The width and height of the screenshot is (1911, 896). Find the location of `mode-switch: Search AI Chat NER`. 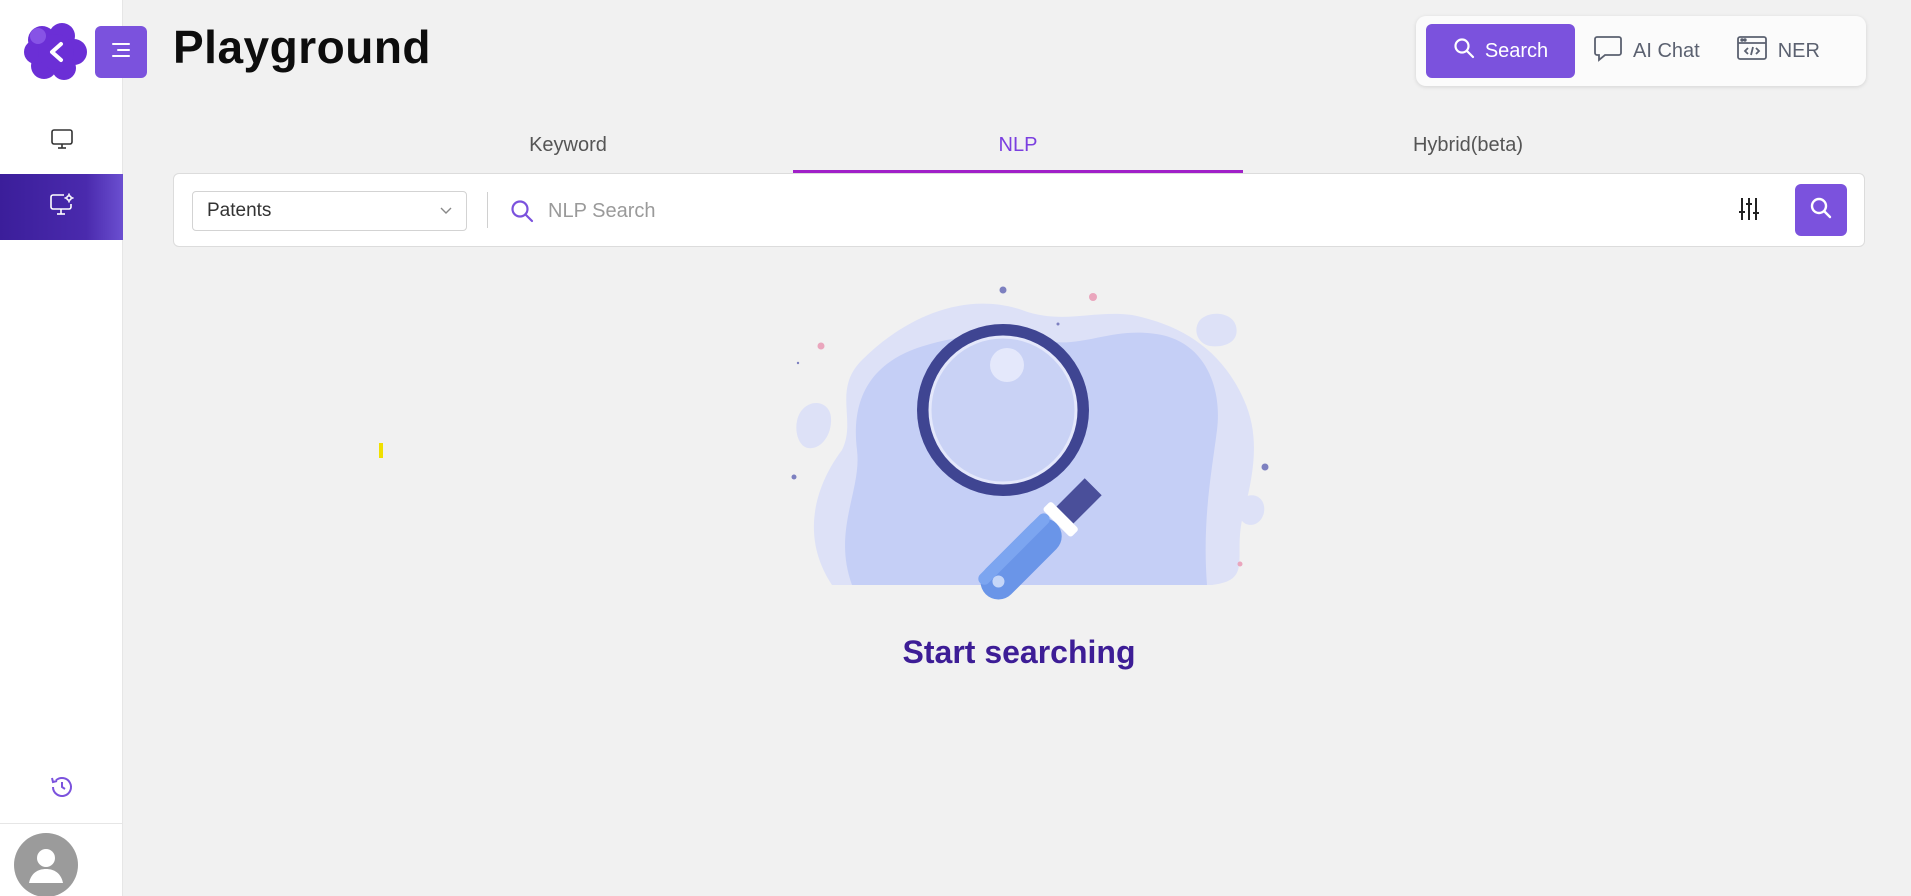

mode-switch: Search AI Chat NER is located at coordinates (1641, 51).